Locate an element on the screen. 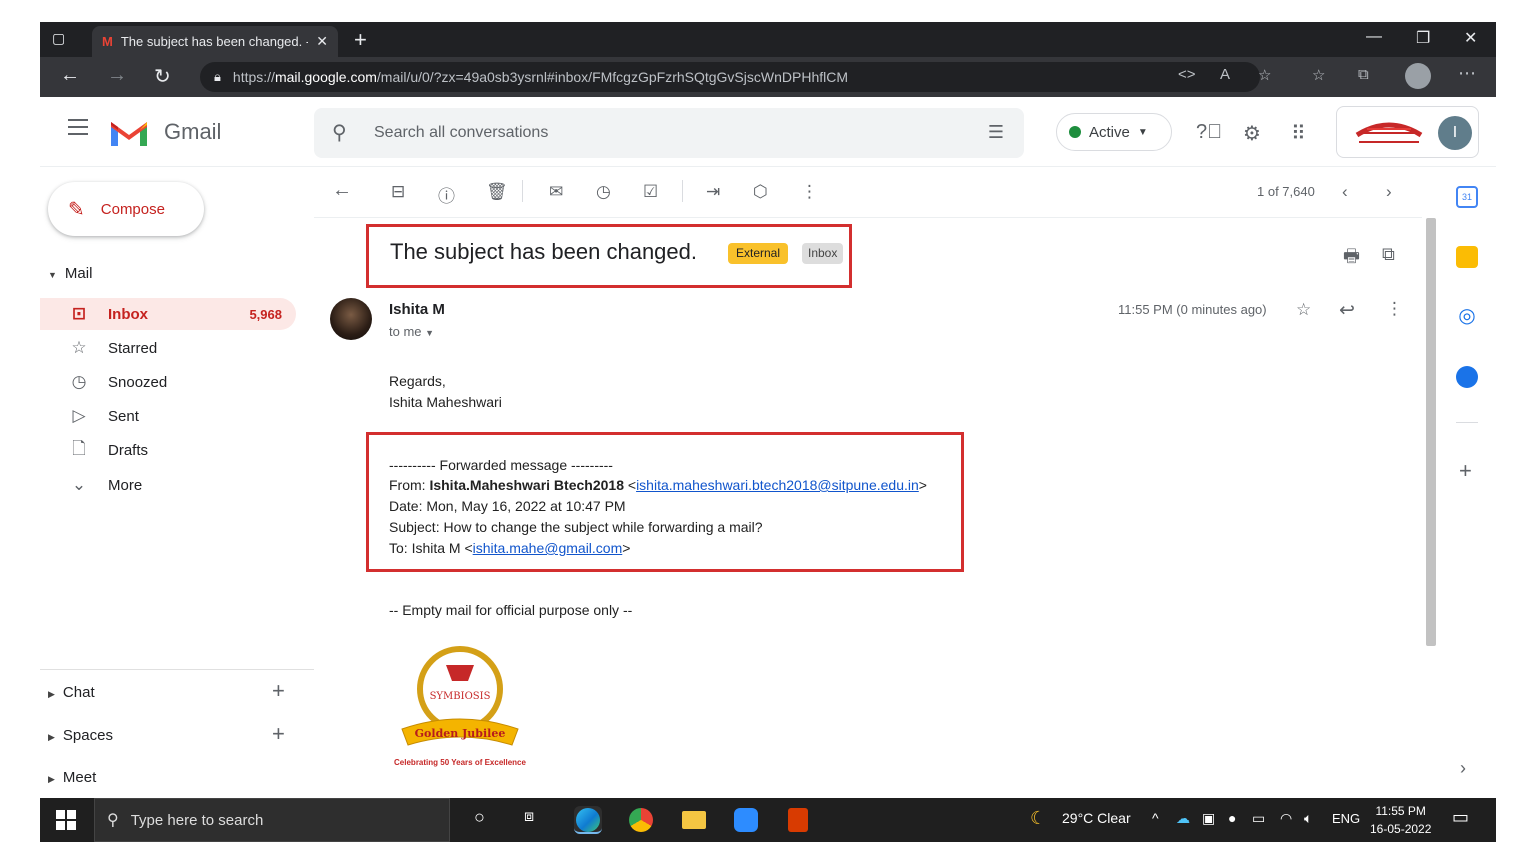 The image size is (1536, 864). chat-section-toggle: ▶ Chat is located at coordinates (71, 692).